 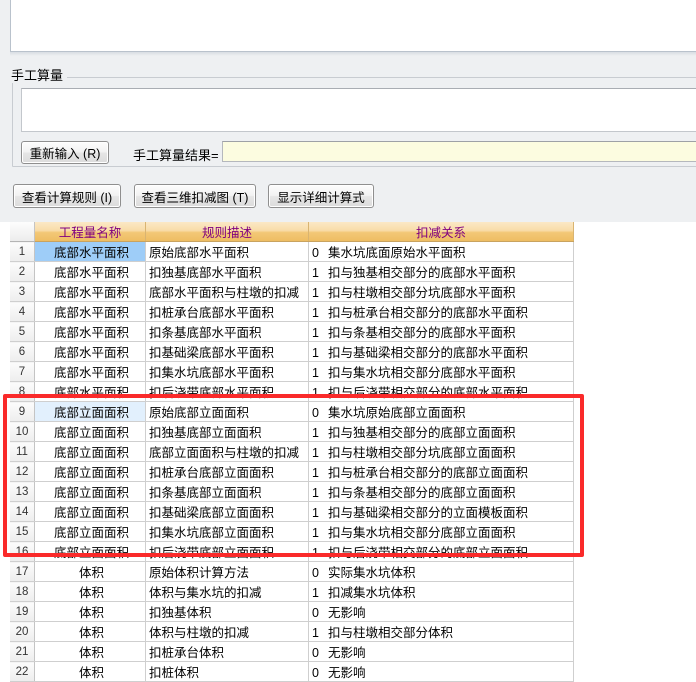 I want to click on cell-rule-description: 底部水平面积与柱墩的扣减, so click(x=227, y=291).